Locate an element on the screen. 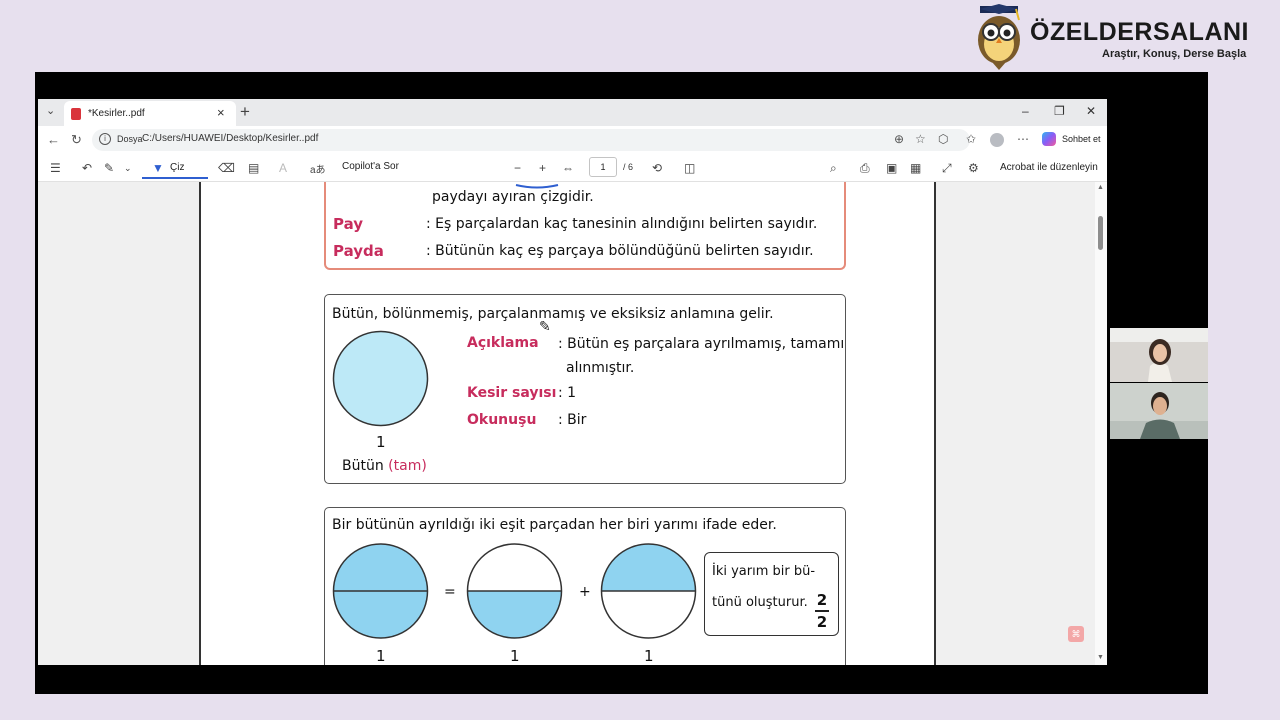  draw-button: ▼ Çiz is located at coordinates (175, 168).